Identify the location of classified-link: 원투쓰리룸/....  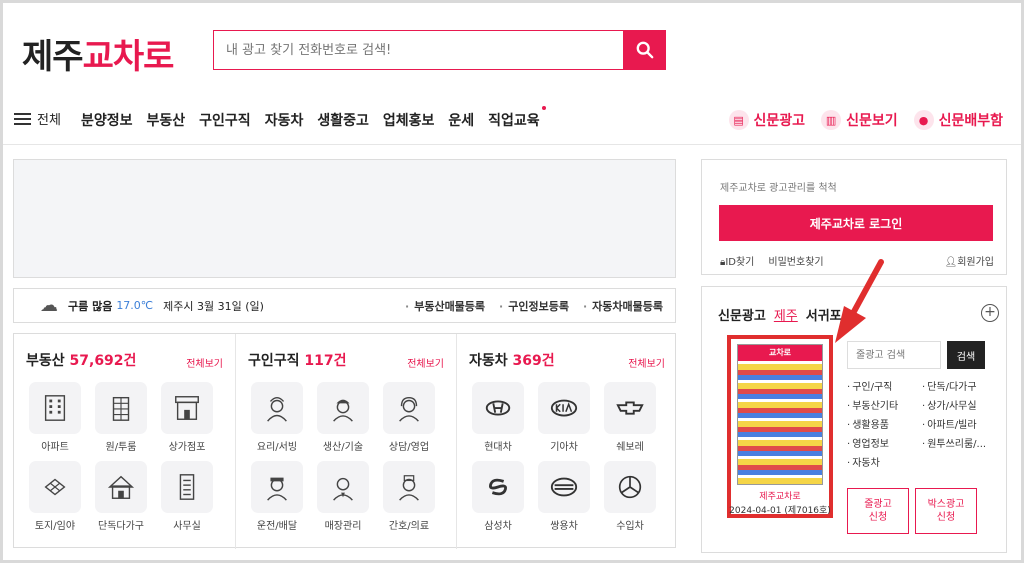
(962, 442).